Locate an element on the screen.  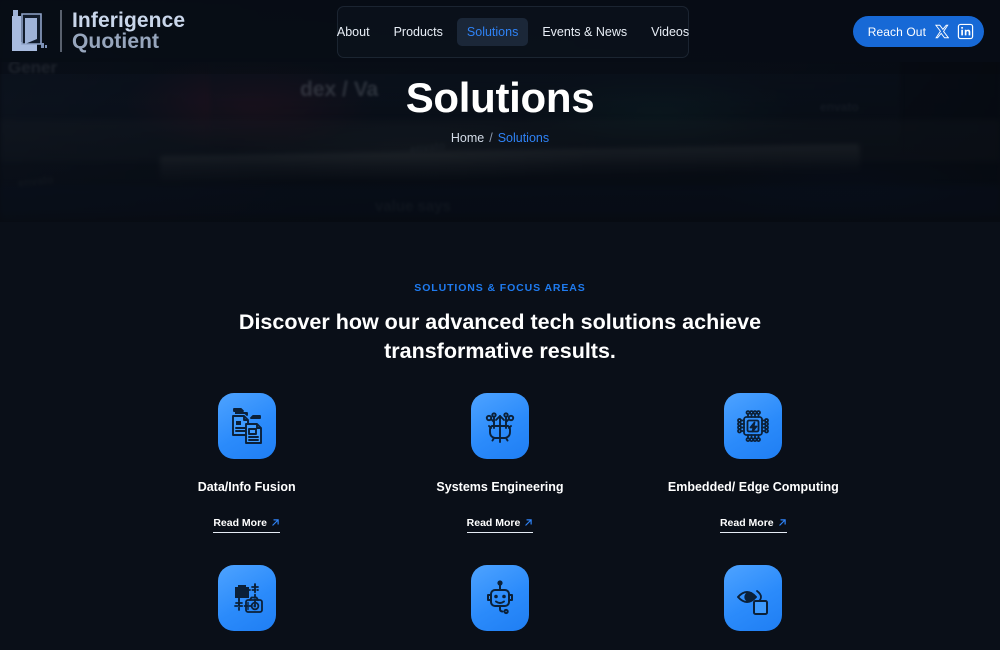
inferigence-logo-mark is located at coordinates (31, 31).